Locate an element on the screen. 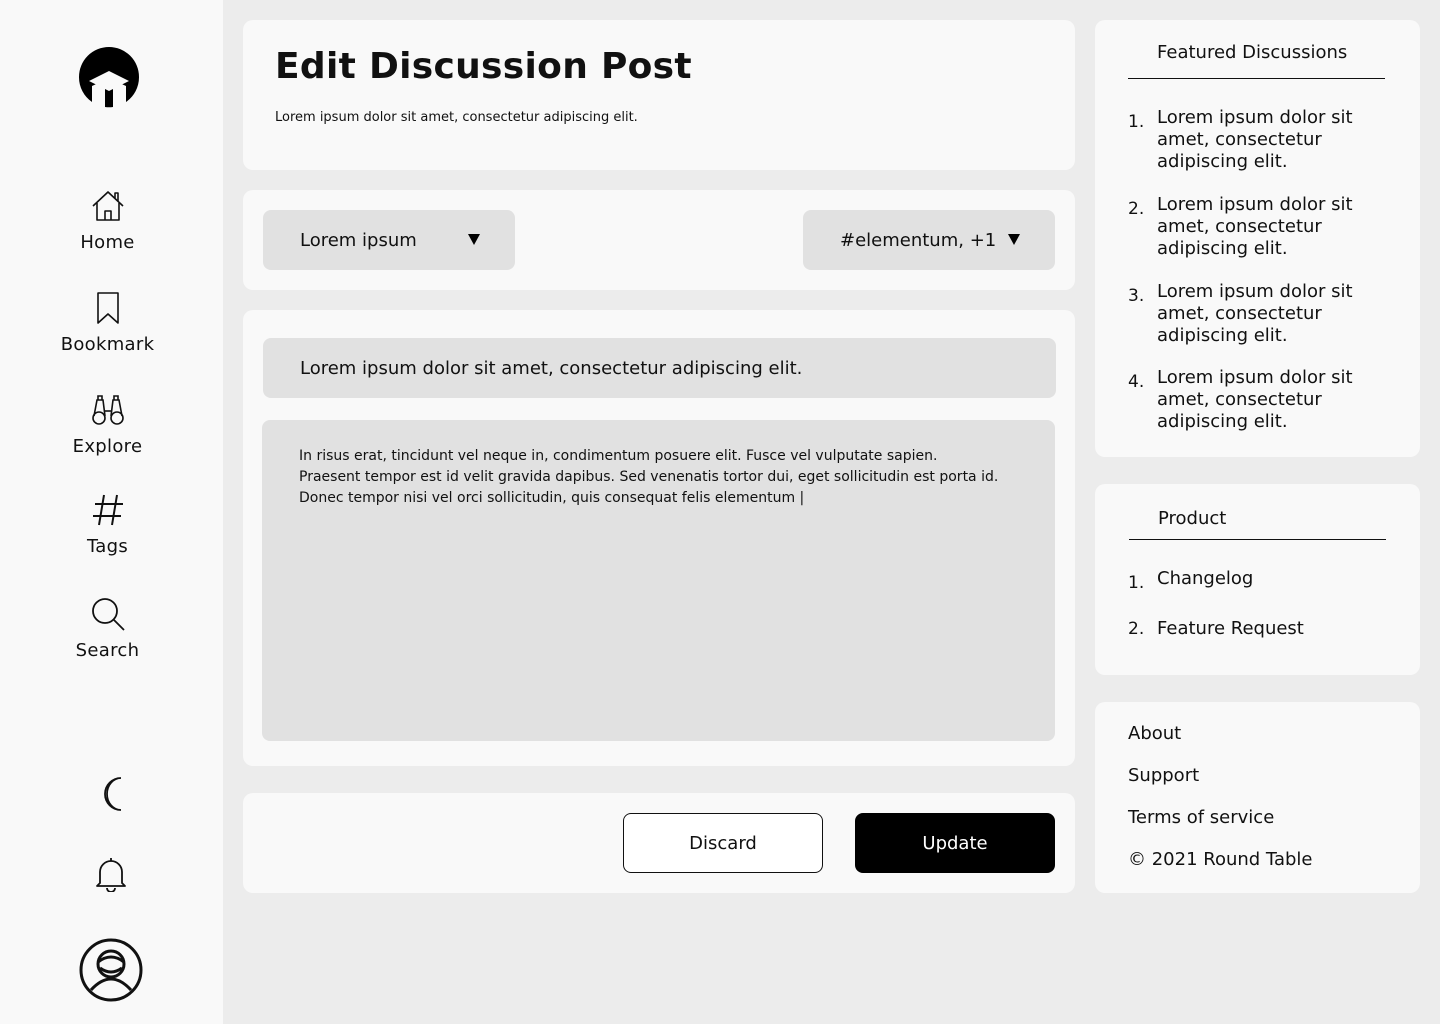 The width and height of the screenshot is (1440, 1024). product-item-changelog: 1. Changelog is located at coordinates (1252, 581).